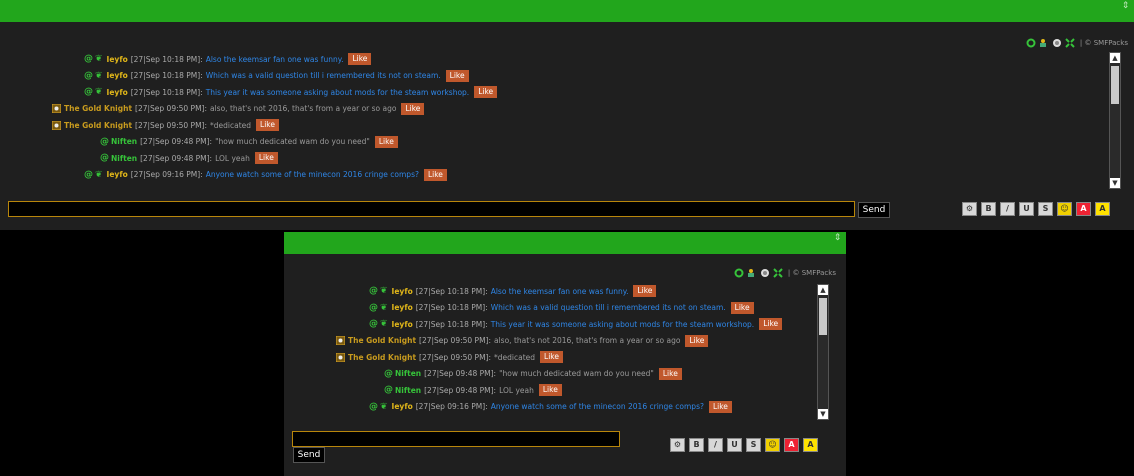 This screenshot has width=1134, height=476. I want to click on message-text: LOL yeah, so click(232, 158).